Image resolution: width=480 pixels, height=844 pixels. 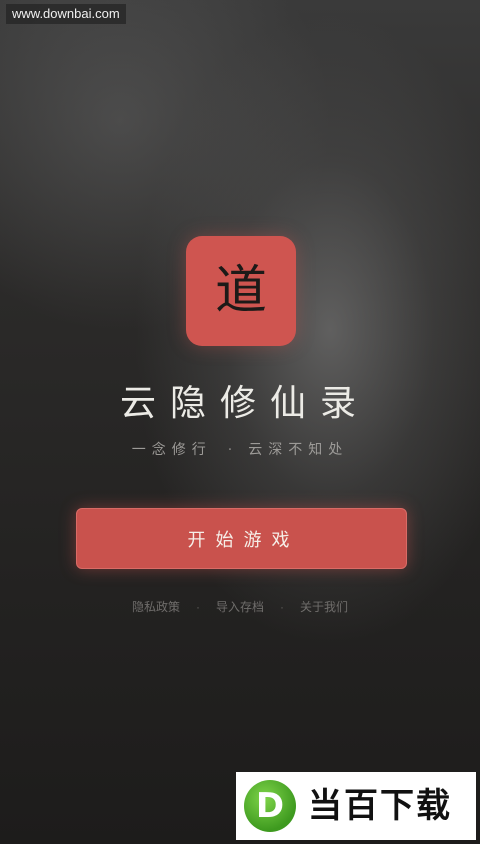 What do you see at coordinates (380, 806) in the screenshot?
I see `brand-name: 当百下载` at bounding box center [380, 806].